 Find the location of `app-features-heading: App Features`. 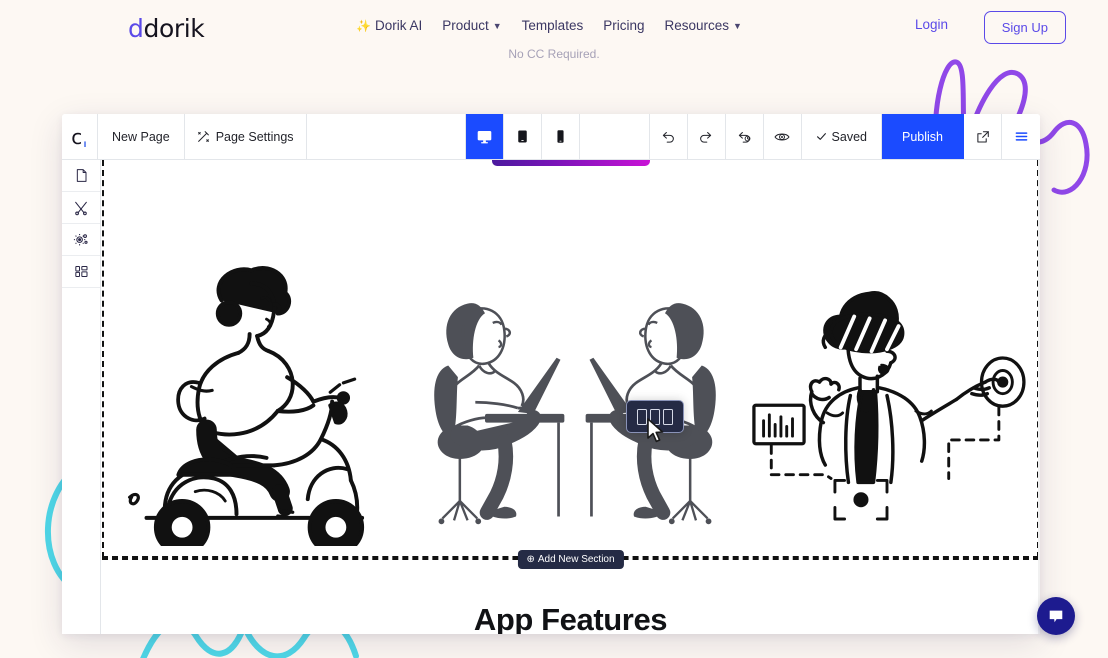

app-features-heading: App Features is located at coordinates (570, 618).